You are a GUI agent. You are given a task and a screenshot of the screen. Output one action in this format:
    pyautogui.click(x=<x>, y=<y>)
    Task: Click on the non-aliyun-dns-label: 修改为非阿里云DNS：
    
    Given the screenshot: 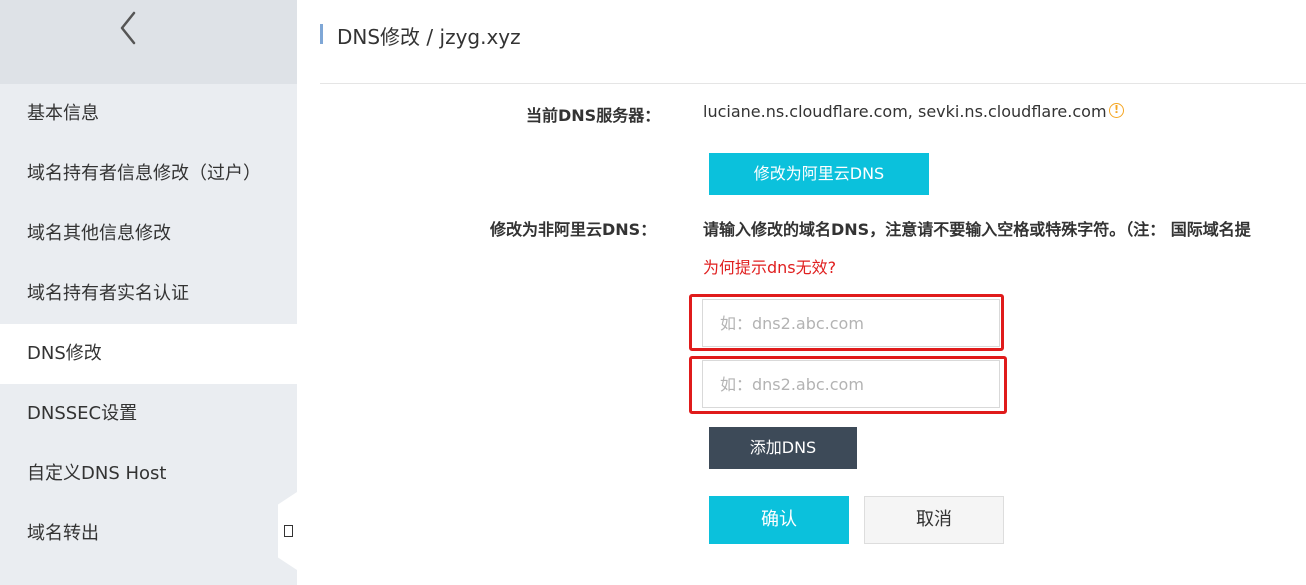 What is the action you would take?
    pyautogui.click(x=573, y=229)
    